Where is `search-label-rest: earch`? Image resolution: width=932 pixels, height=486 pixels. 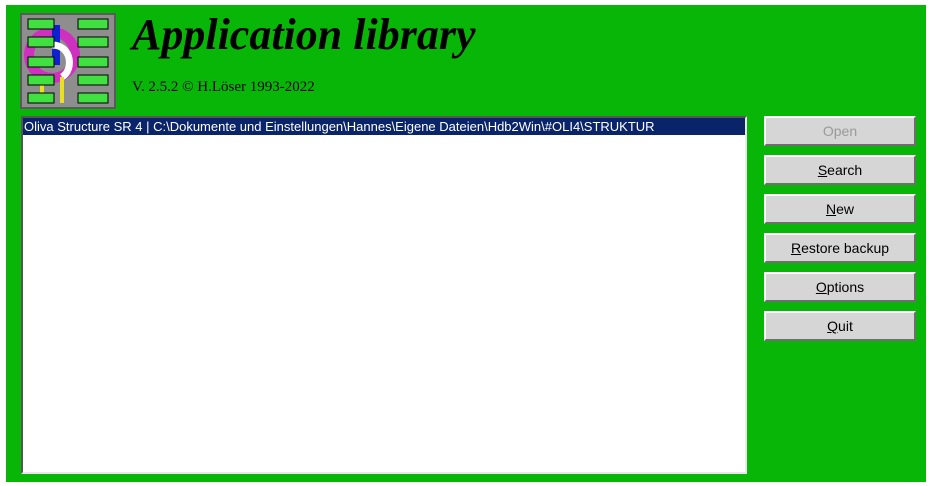
search-label-rest: earch is located at coordinates (845, 170).